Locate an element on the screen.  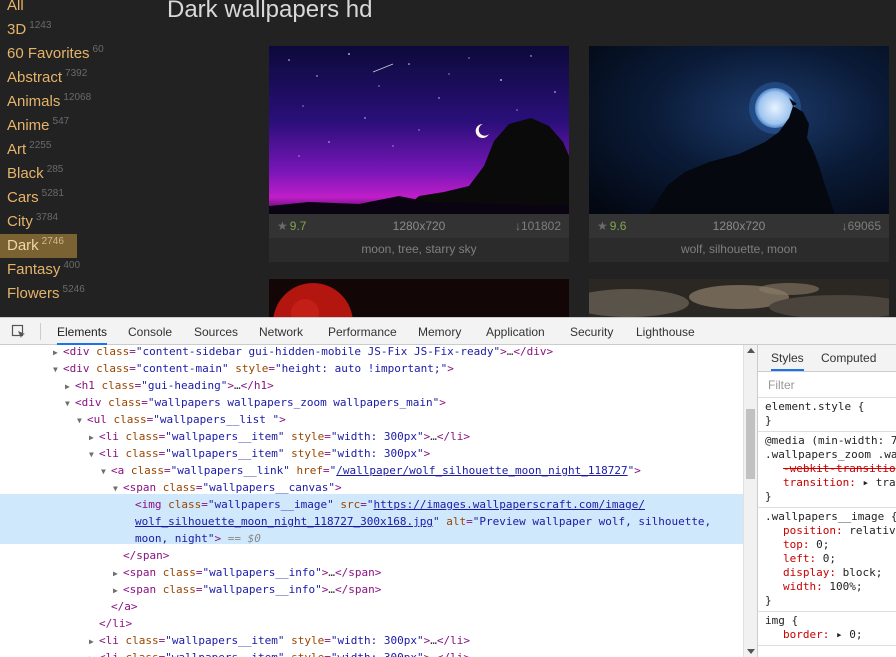
css-property: transition: ▸ tran is located at coordinates (830, 483).